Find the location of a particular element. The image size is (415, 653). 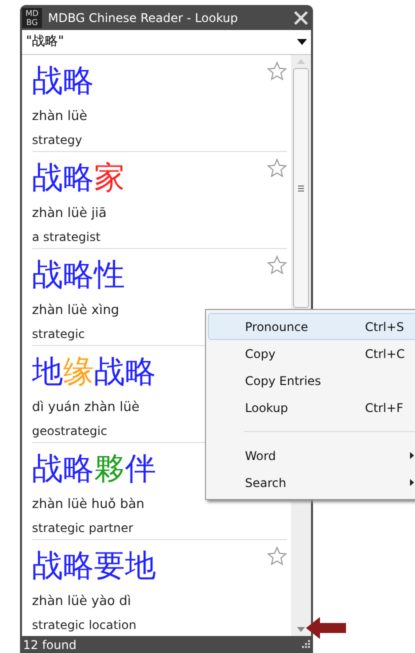

app-logo: MD BG is located at coordinates (32, 18).